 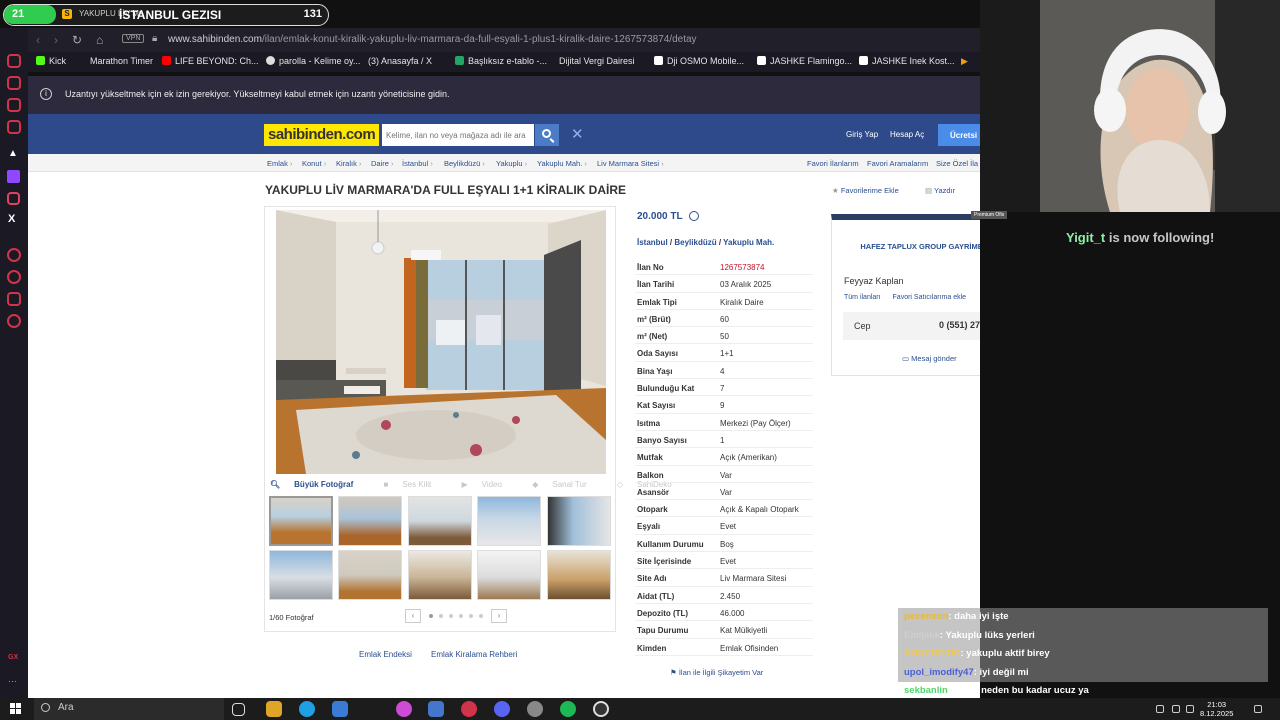 I want to click on emlak-index-link: Emlak Endeksi, so click(x=385, y=654).